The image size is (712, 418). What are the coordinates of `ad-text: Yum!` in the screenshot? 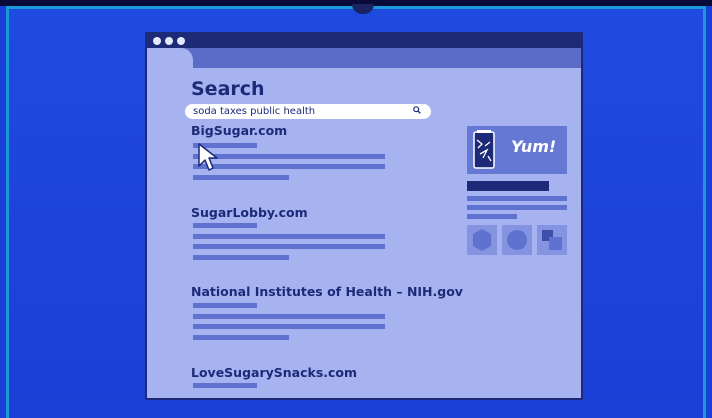 It's located at (534, 146).